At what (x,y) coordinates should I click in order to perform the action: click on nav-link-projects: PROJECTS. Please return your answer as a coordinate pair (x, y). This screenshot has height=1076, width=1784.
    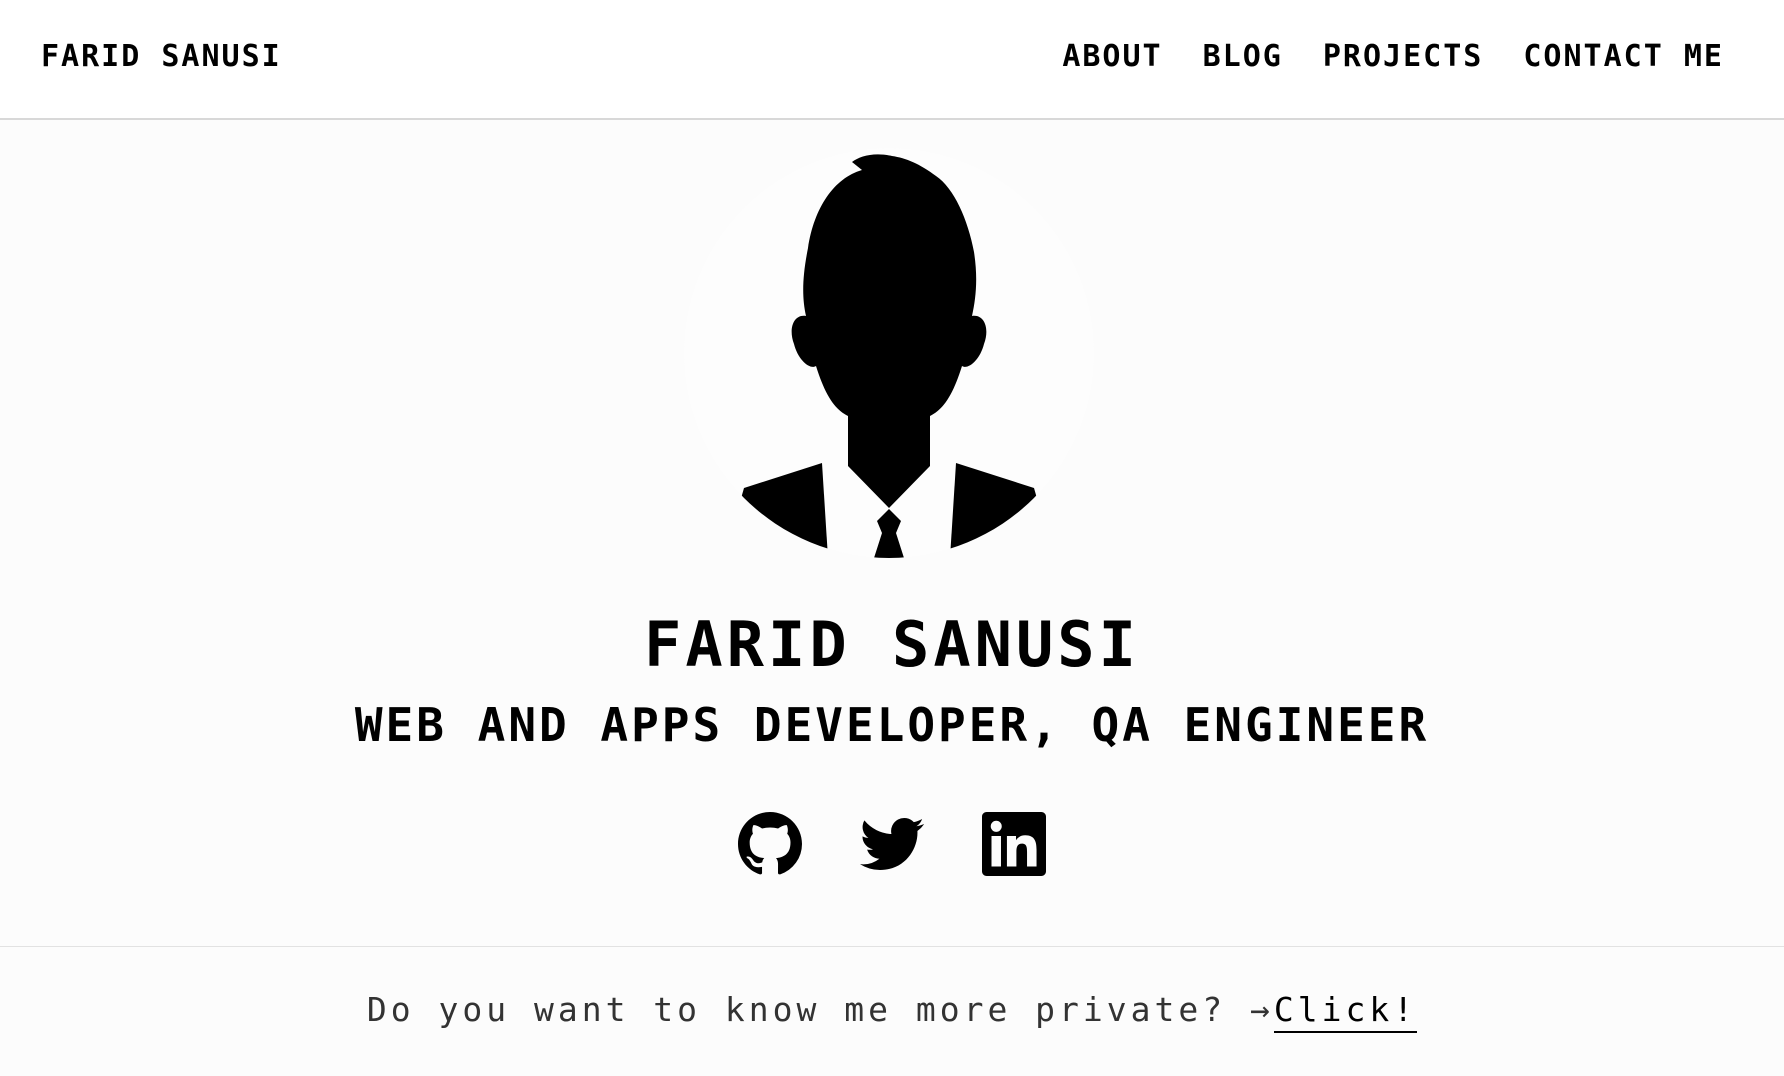
    Looking at the image, I should click on (1403, 56).